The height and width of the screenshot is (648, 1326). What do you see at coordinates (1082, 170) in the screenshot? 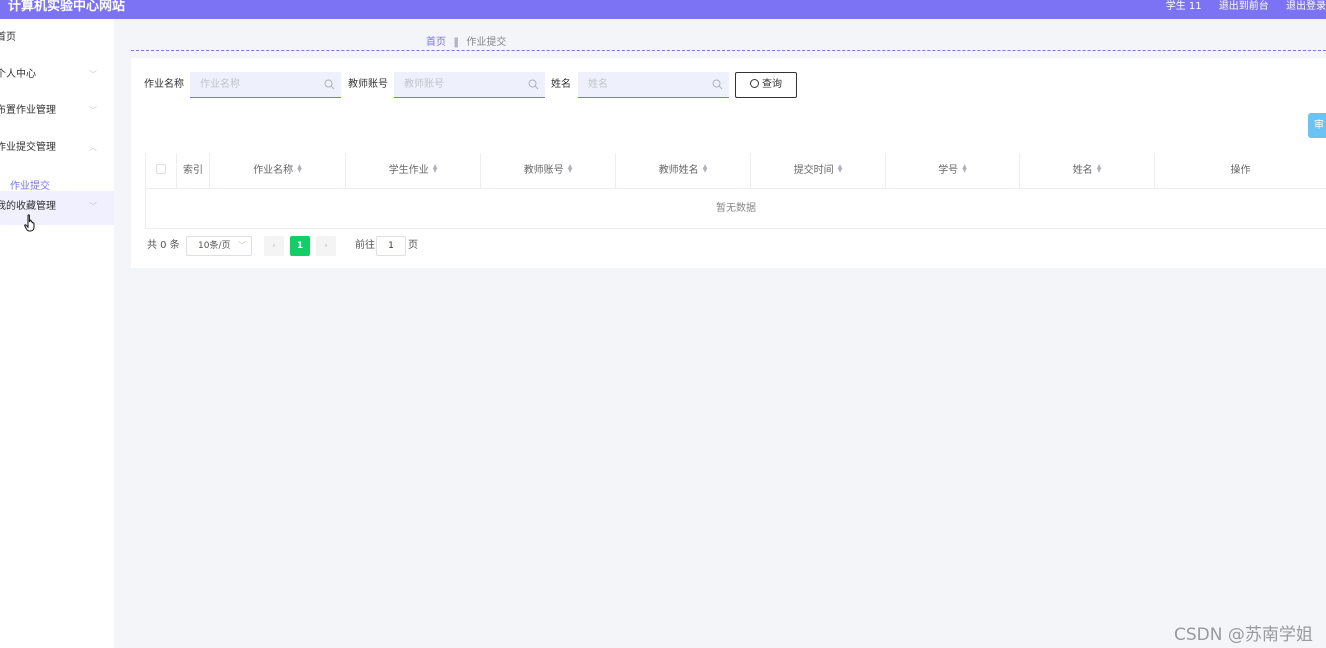
I see `column-header-label: 姓名` at bounding box center [1082, 170].